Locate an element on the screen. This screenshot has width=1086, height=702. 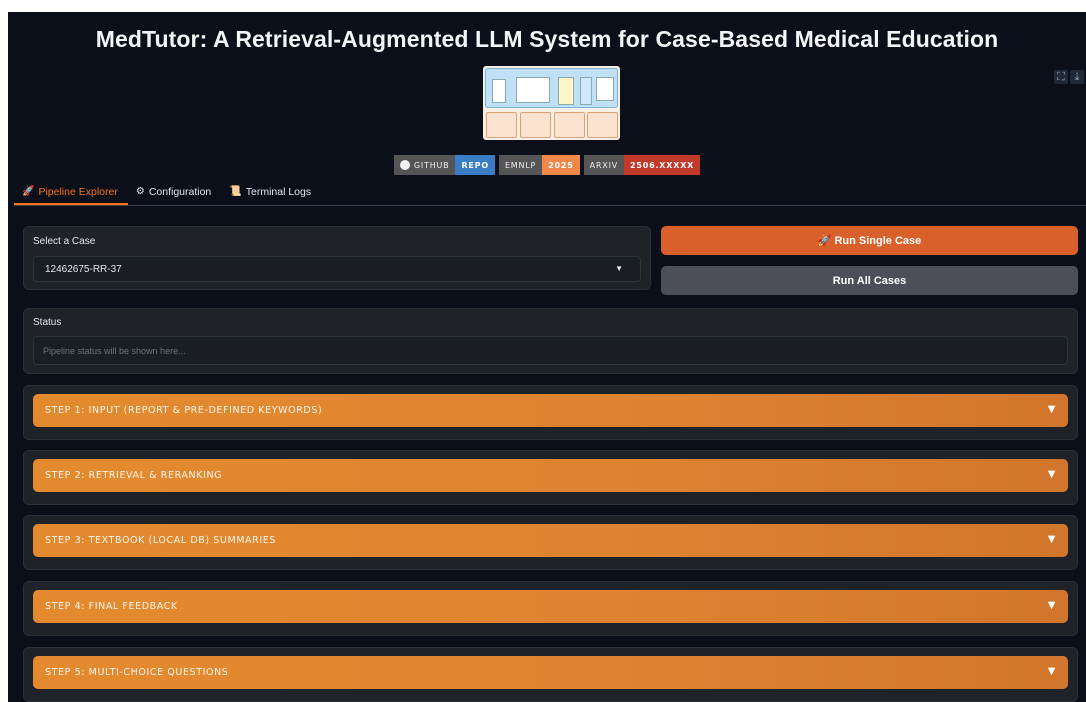
case-select-panel: Select a Case 12462675-RR-37 ▼ is located at coordinates (337, 258).